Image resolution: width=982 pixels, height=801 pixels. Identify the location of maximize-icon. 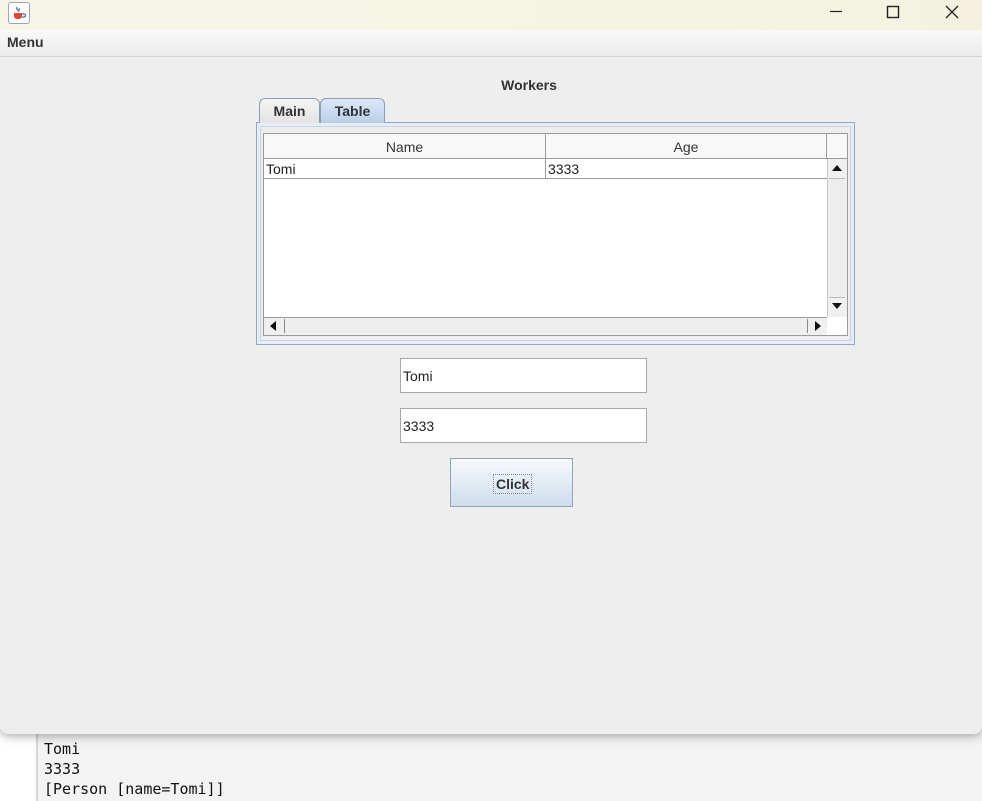
(893, 12).